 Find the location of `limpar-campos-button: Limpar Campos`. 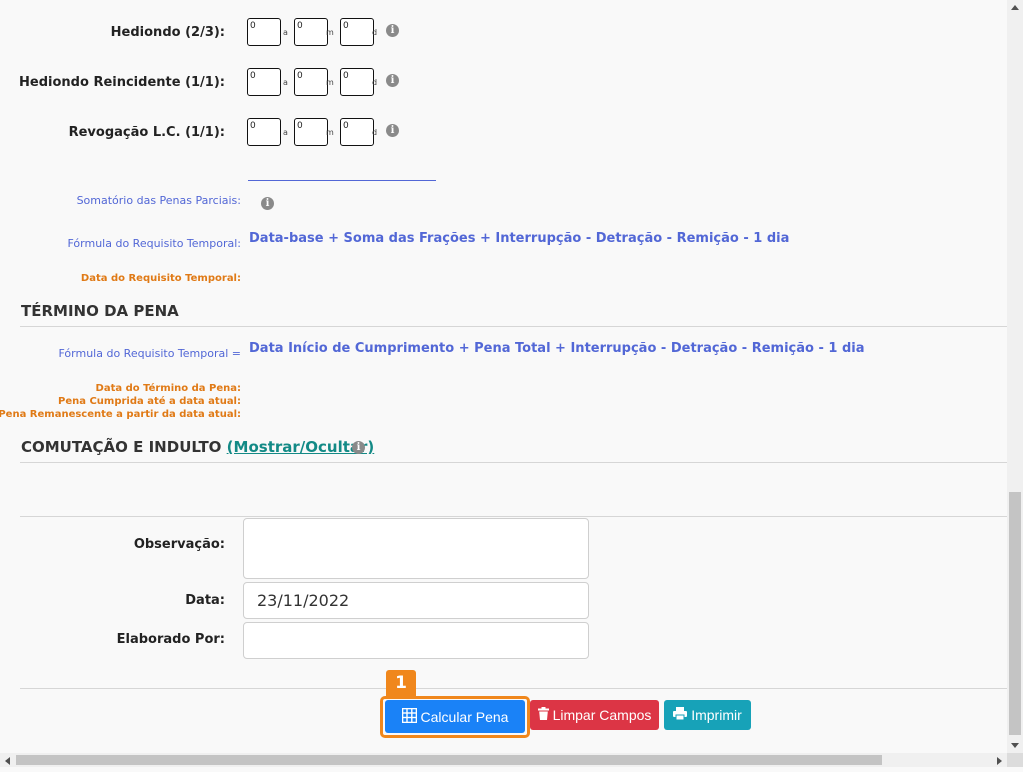

limpar-campos-button: Limpar Campos is located at coordinates (594, 715).